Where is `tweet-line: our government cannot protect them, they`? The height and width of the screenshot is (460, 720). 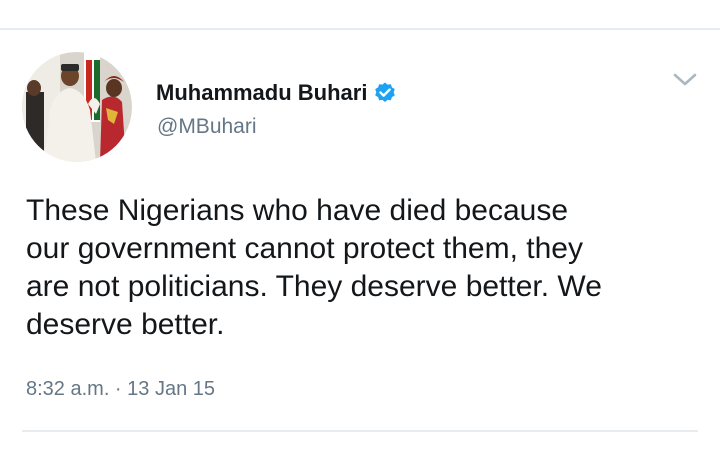
tweet-line: our government cannot protect them, they is located at coordinates (304, 248).